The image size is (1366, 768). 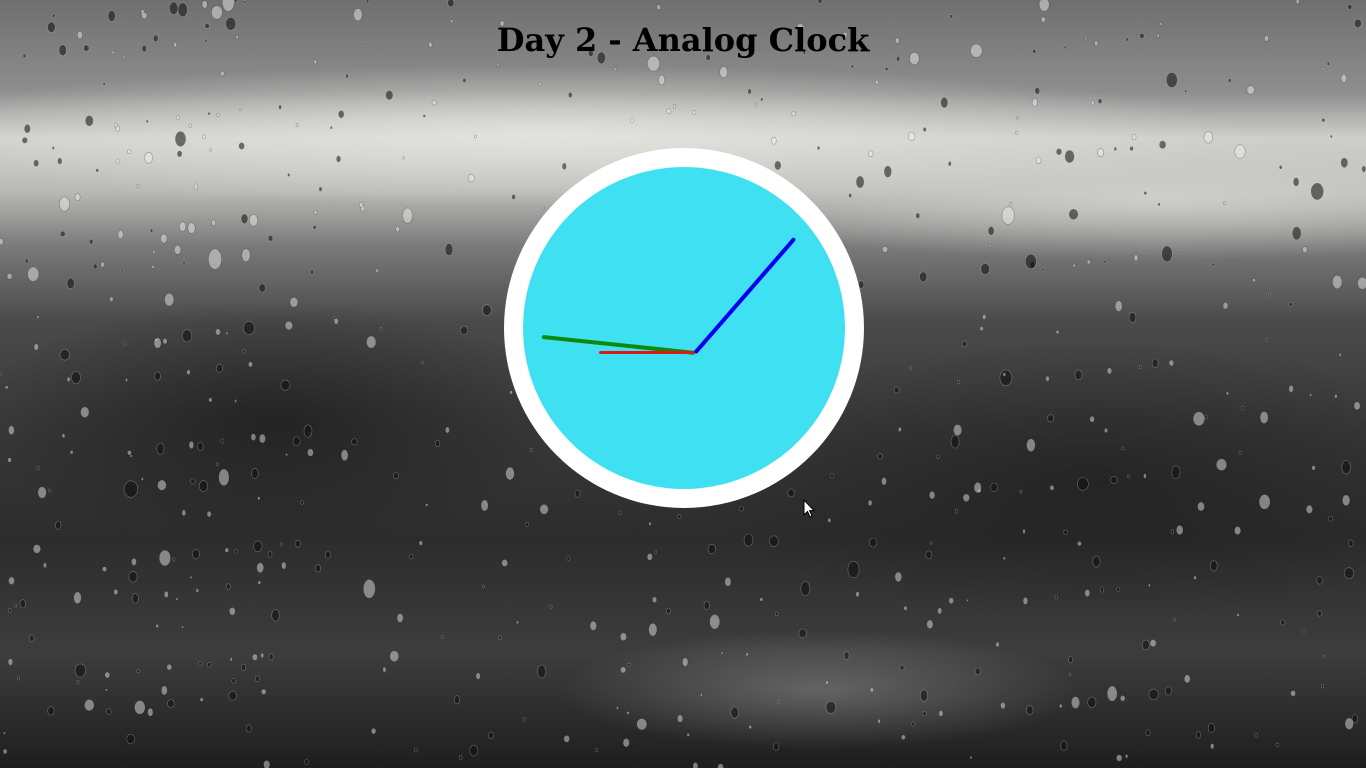 I want to click on second-hand, so click(x=745, y=295).